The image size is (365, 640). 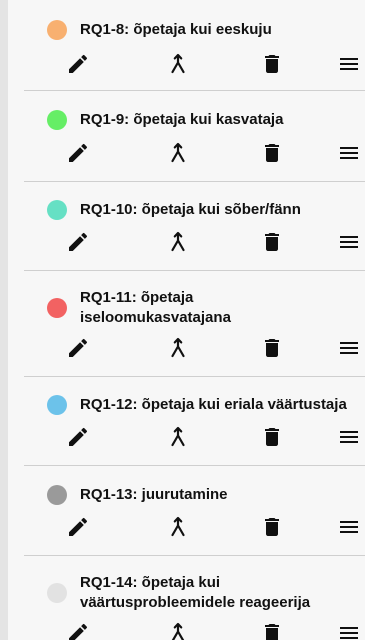 I want to click on code-label: RQ1-13: juurutamine, so click(x=154, y=494).